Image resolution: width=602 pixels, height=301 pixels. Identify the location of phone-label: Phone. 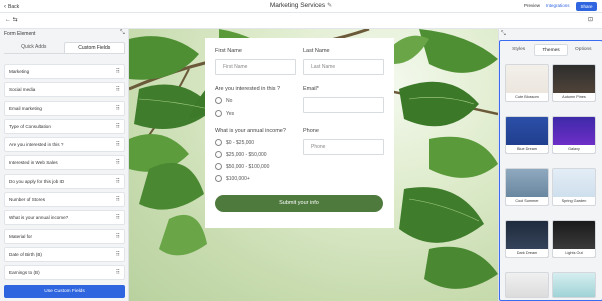
(311, 131).